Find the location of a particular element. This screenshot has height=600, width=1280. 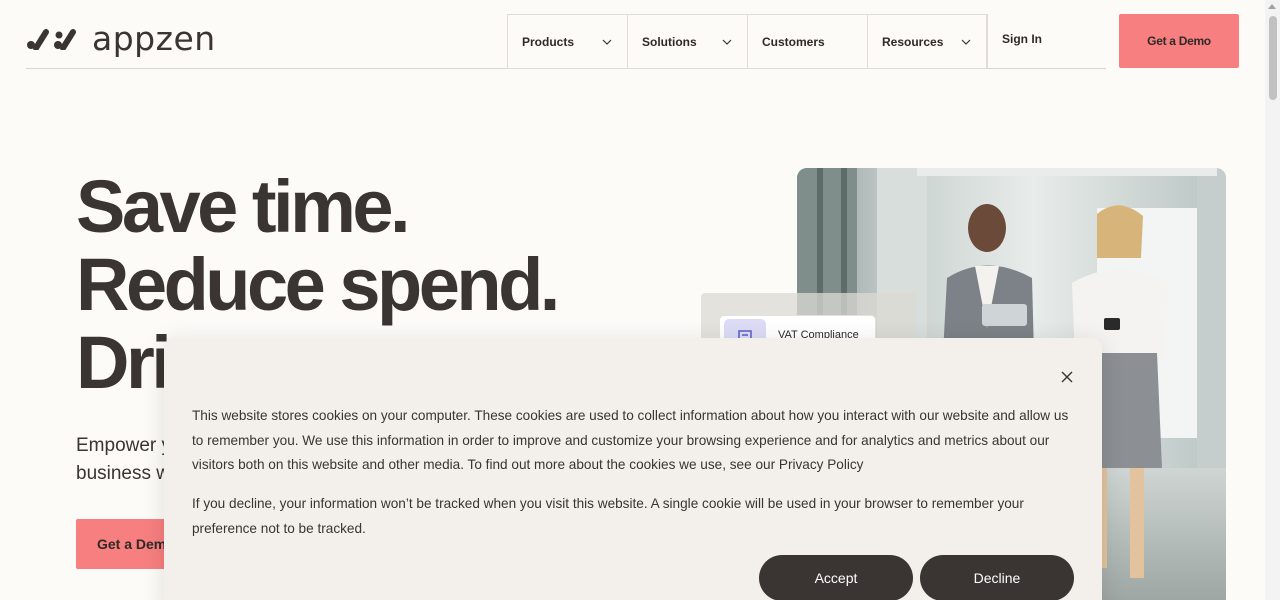

nav-item-resources: Resources is located at coordinates (927, 41).